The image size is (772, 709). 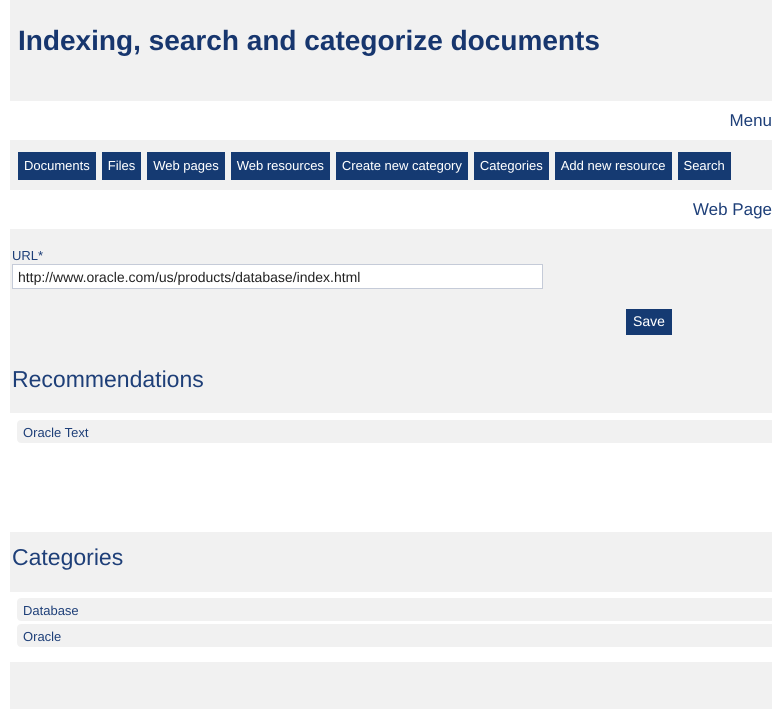 What do you see at coordinates (394, 609) in the screenshot?
I see `list-item: Database` at bounding box center [394, 609].